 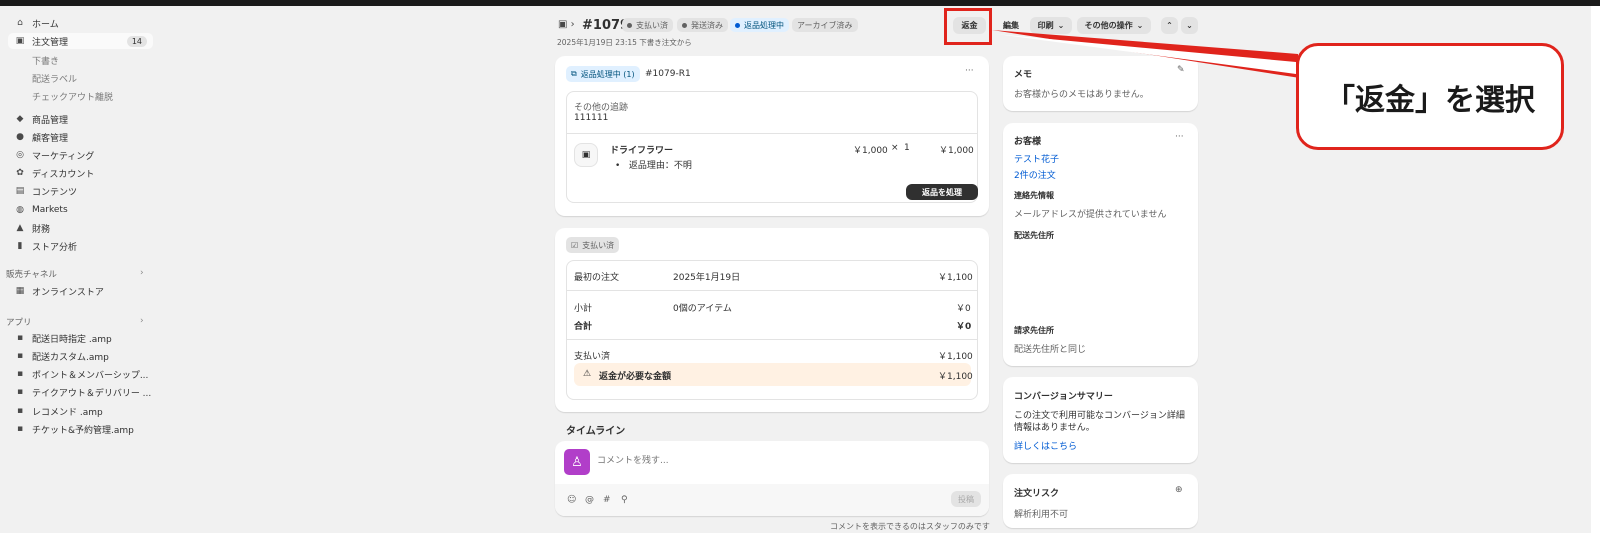 I want to click on annotation-callout: 「返金」を選択, so click(x=1430, y=96).